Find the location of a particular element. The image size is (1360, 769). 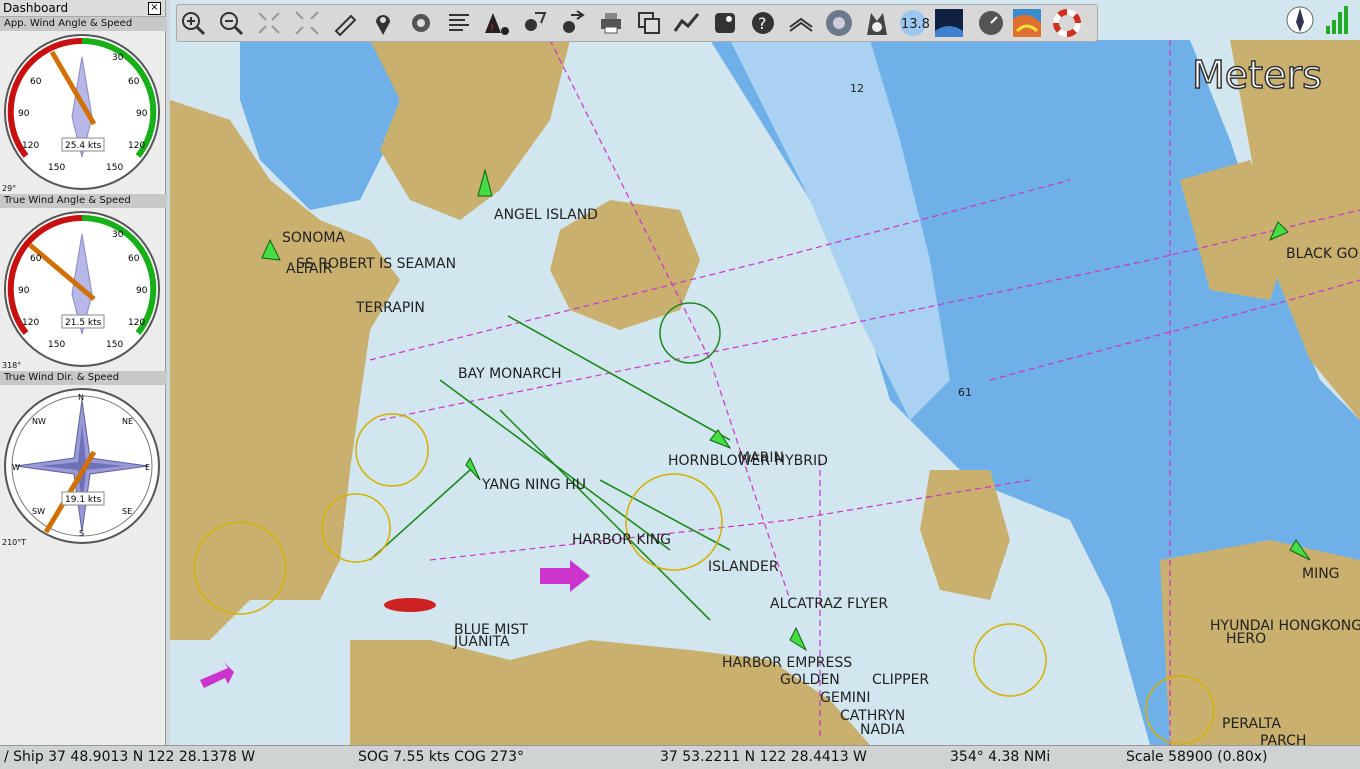

vessel-label: PARCH is located at coordinates (1283, 739).